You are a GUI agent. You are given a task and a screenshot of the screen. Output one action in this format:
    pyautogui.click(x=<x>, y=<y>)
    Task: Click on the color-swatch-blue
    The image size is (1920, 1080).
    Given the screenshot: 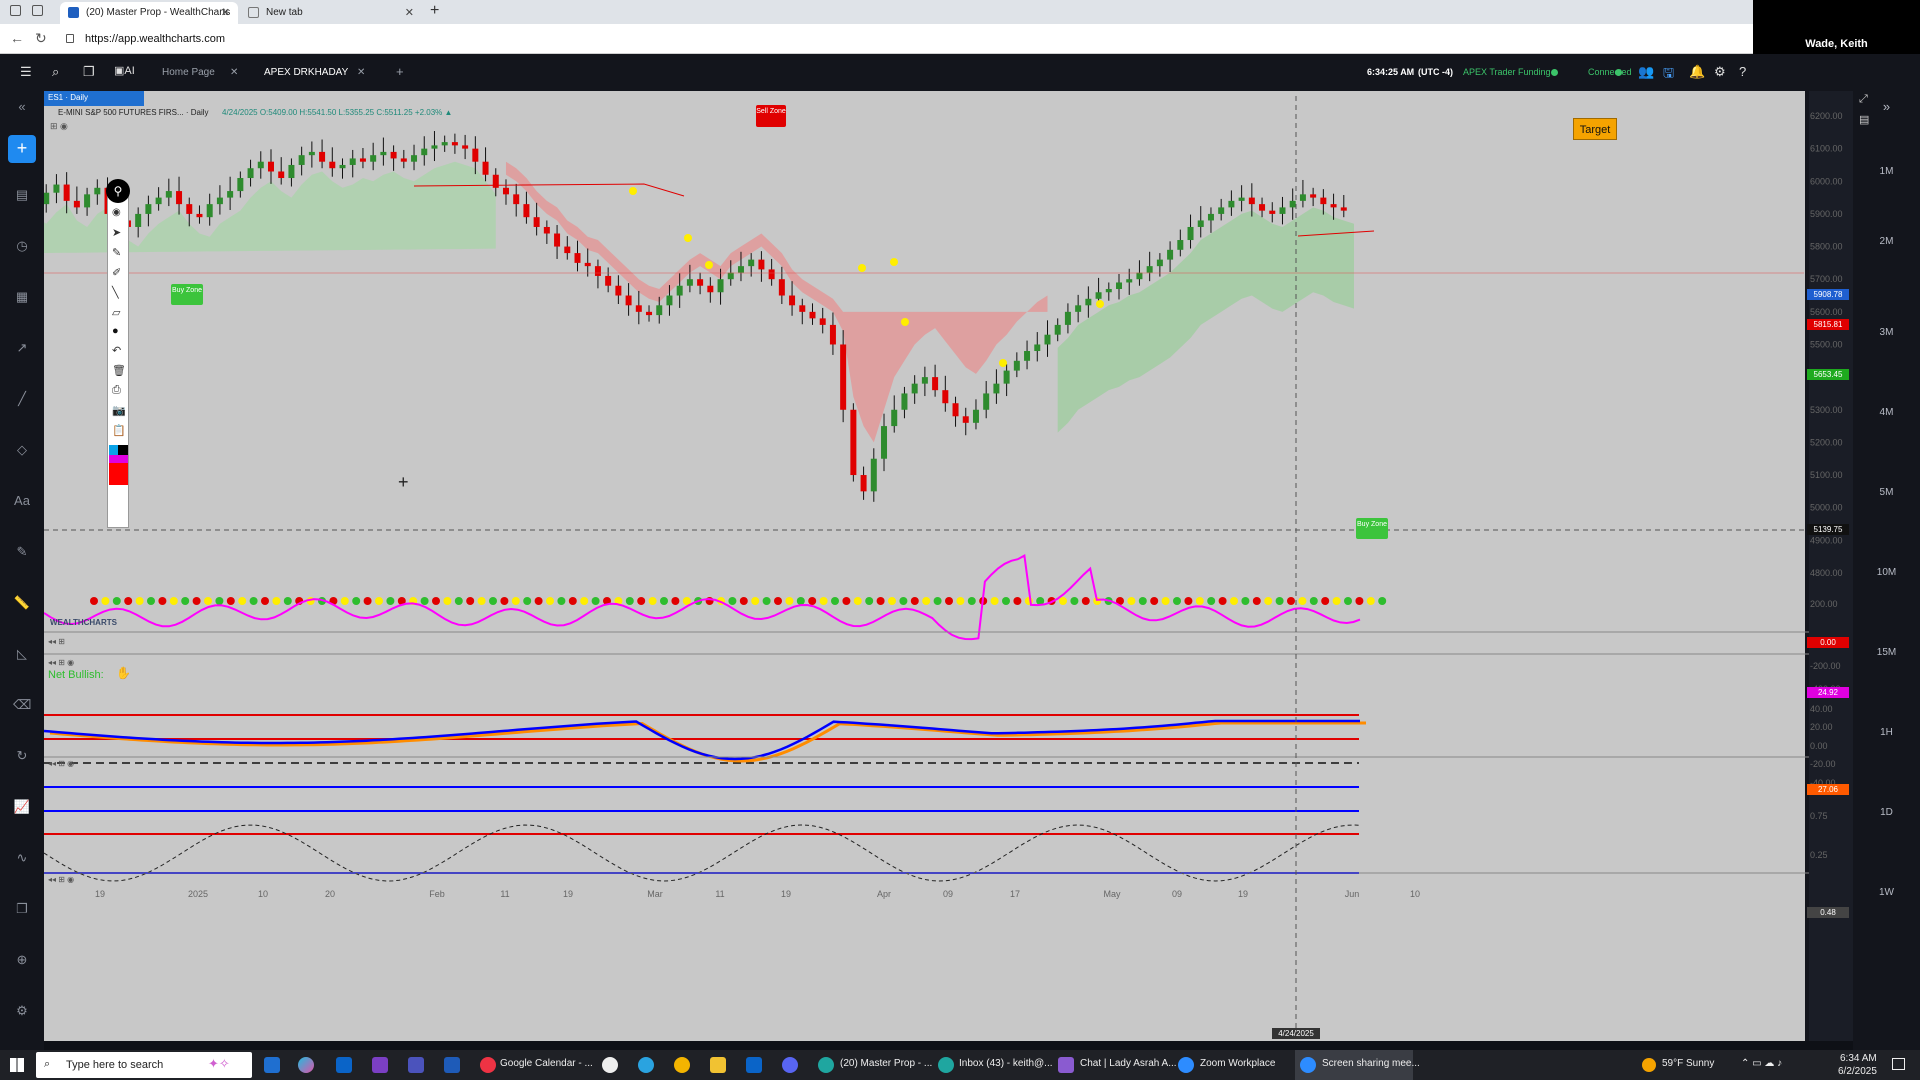 What is the action you would take?
    pyautogui.click(x=113, y=450)
    